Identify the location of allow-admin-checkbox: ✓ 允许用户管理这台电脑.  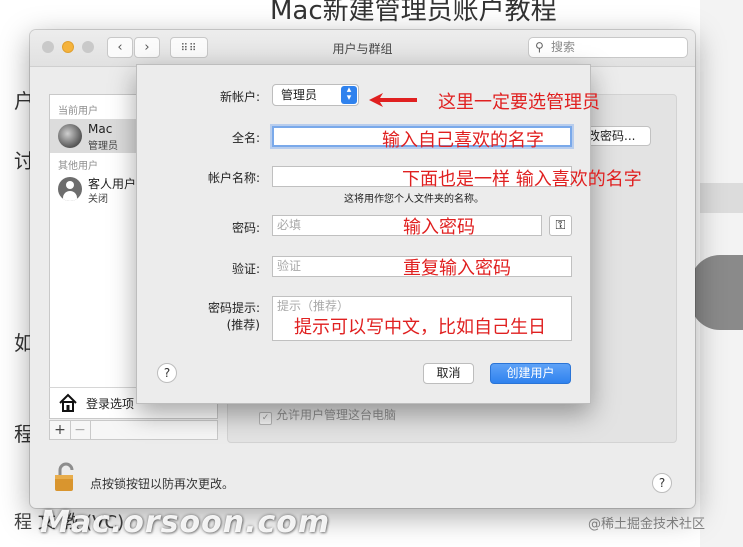
(327, 415).